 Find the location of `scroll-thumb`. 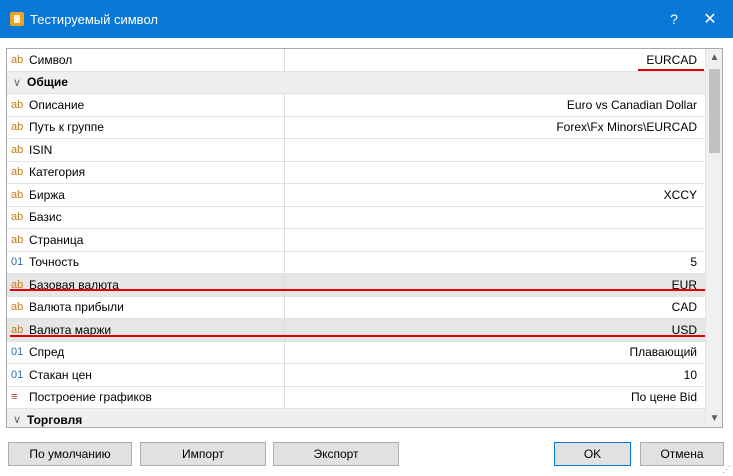

scroll-thumb is located at coordinates (714, 111).